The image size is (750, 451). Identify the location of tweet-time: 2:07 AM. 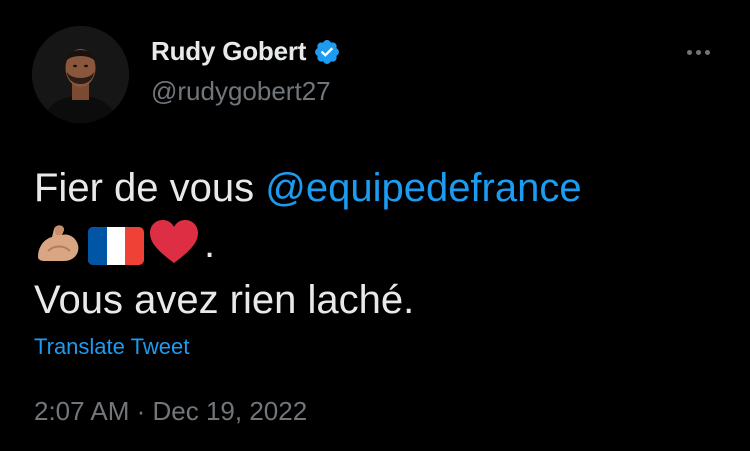
(81, 411).